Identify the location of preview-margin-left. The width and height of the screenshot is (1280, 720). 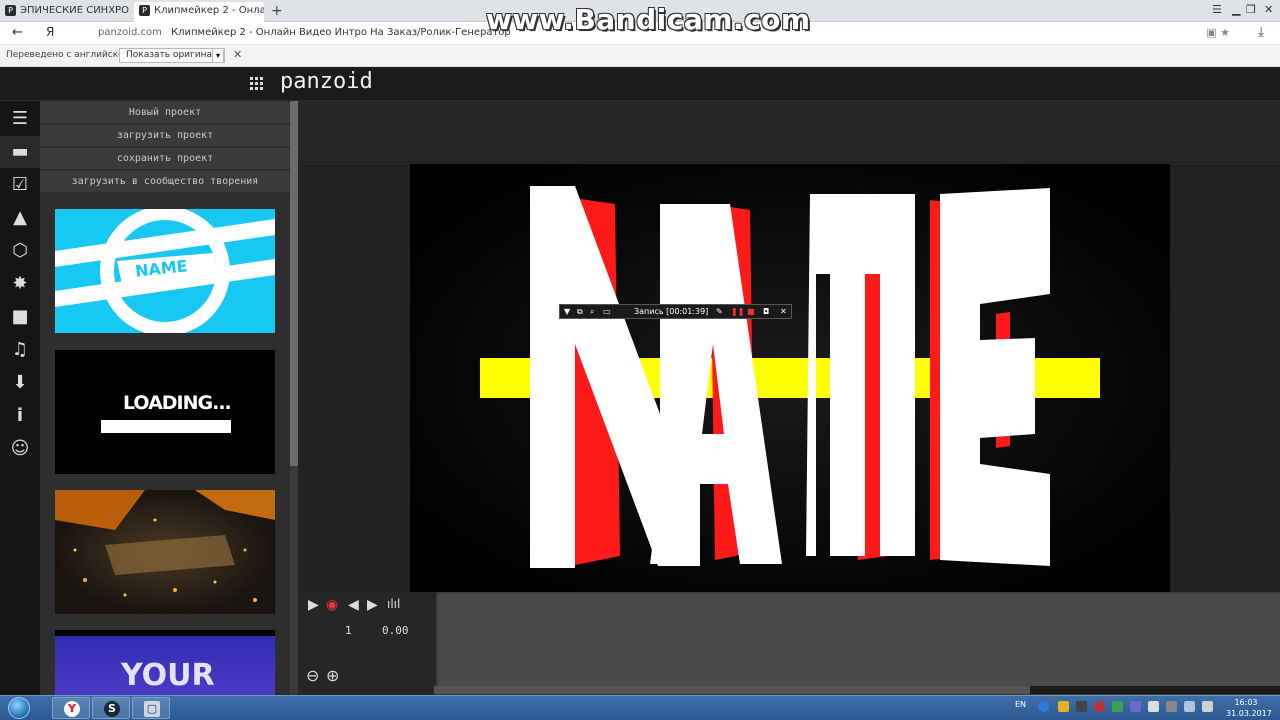
(354, 378).